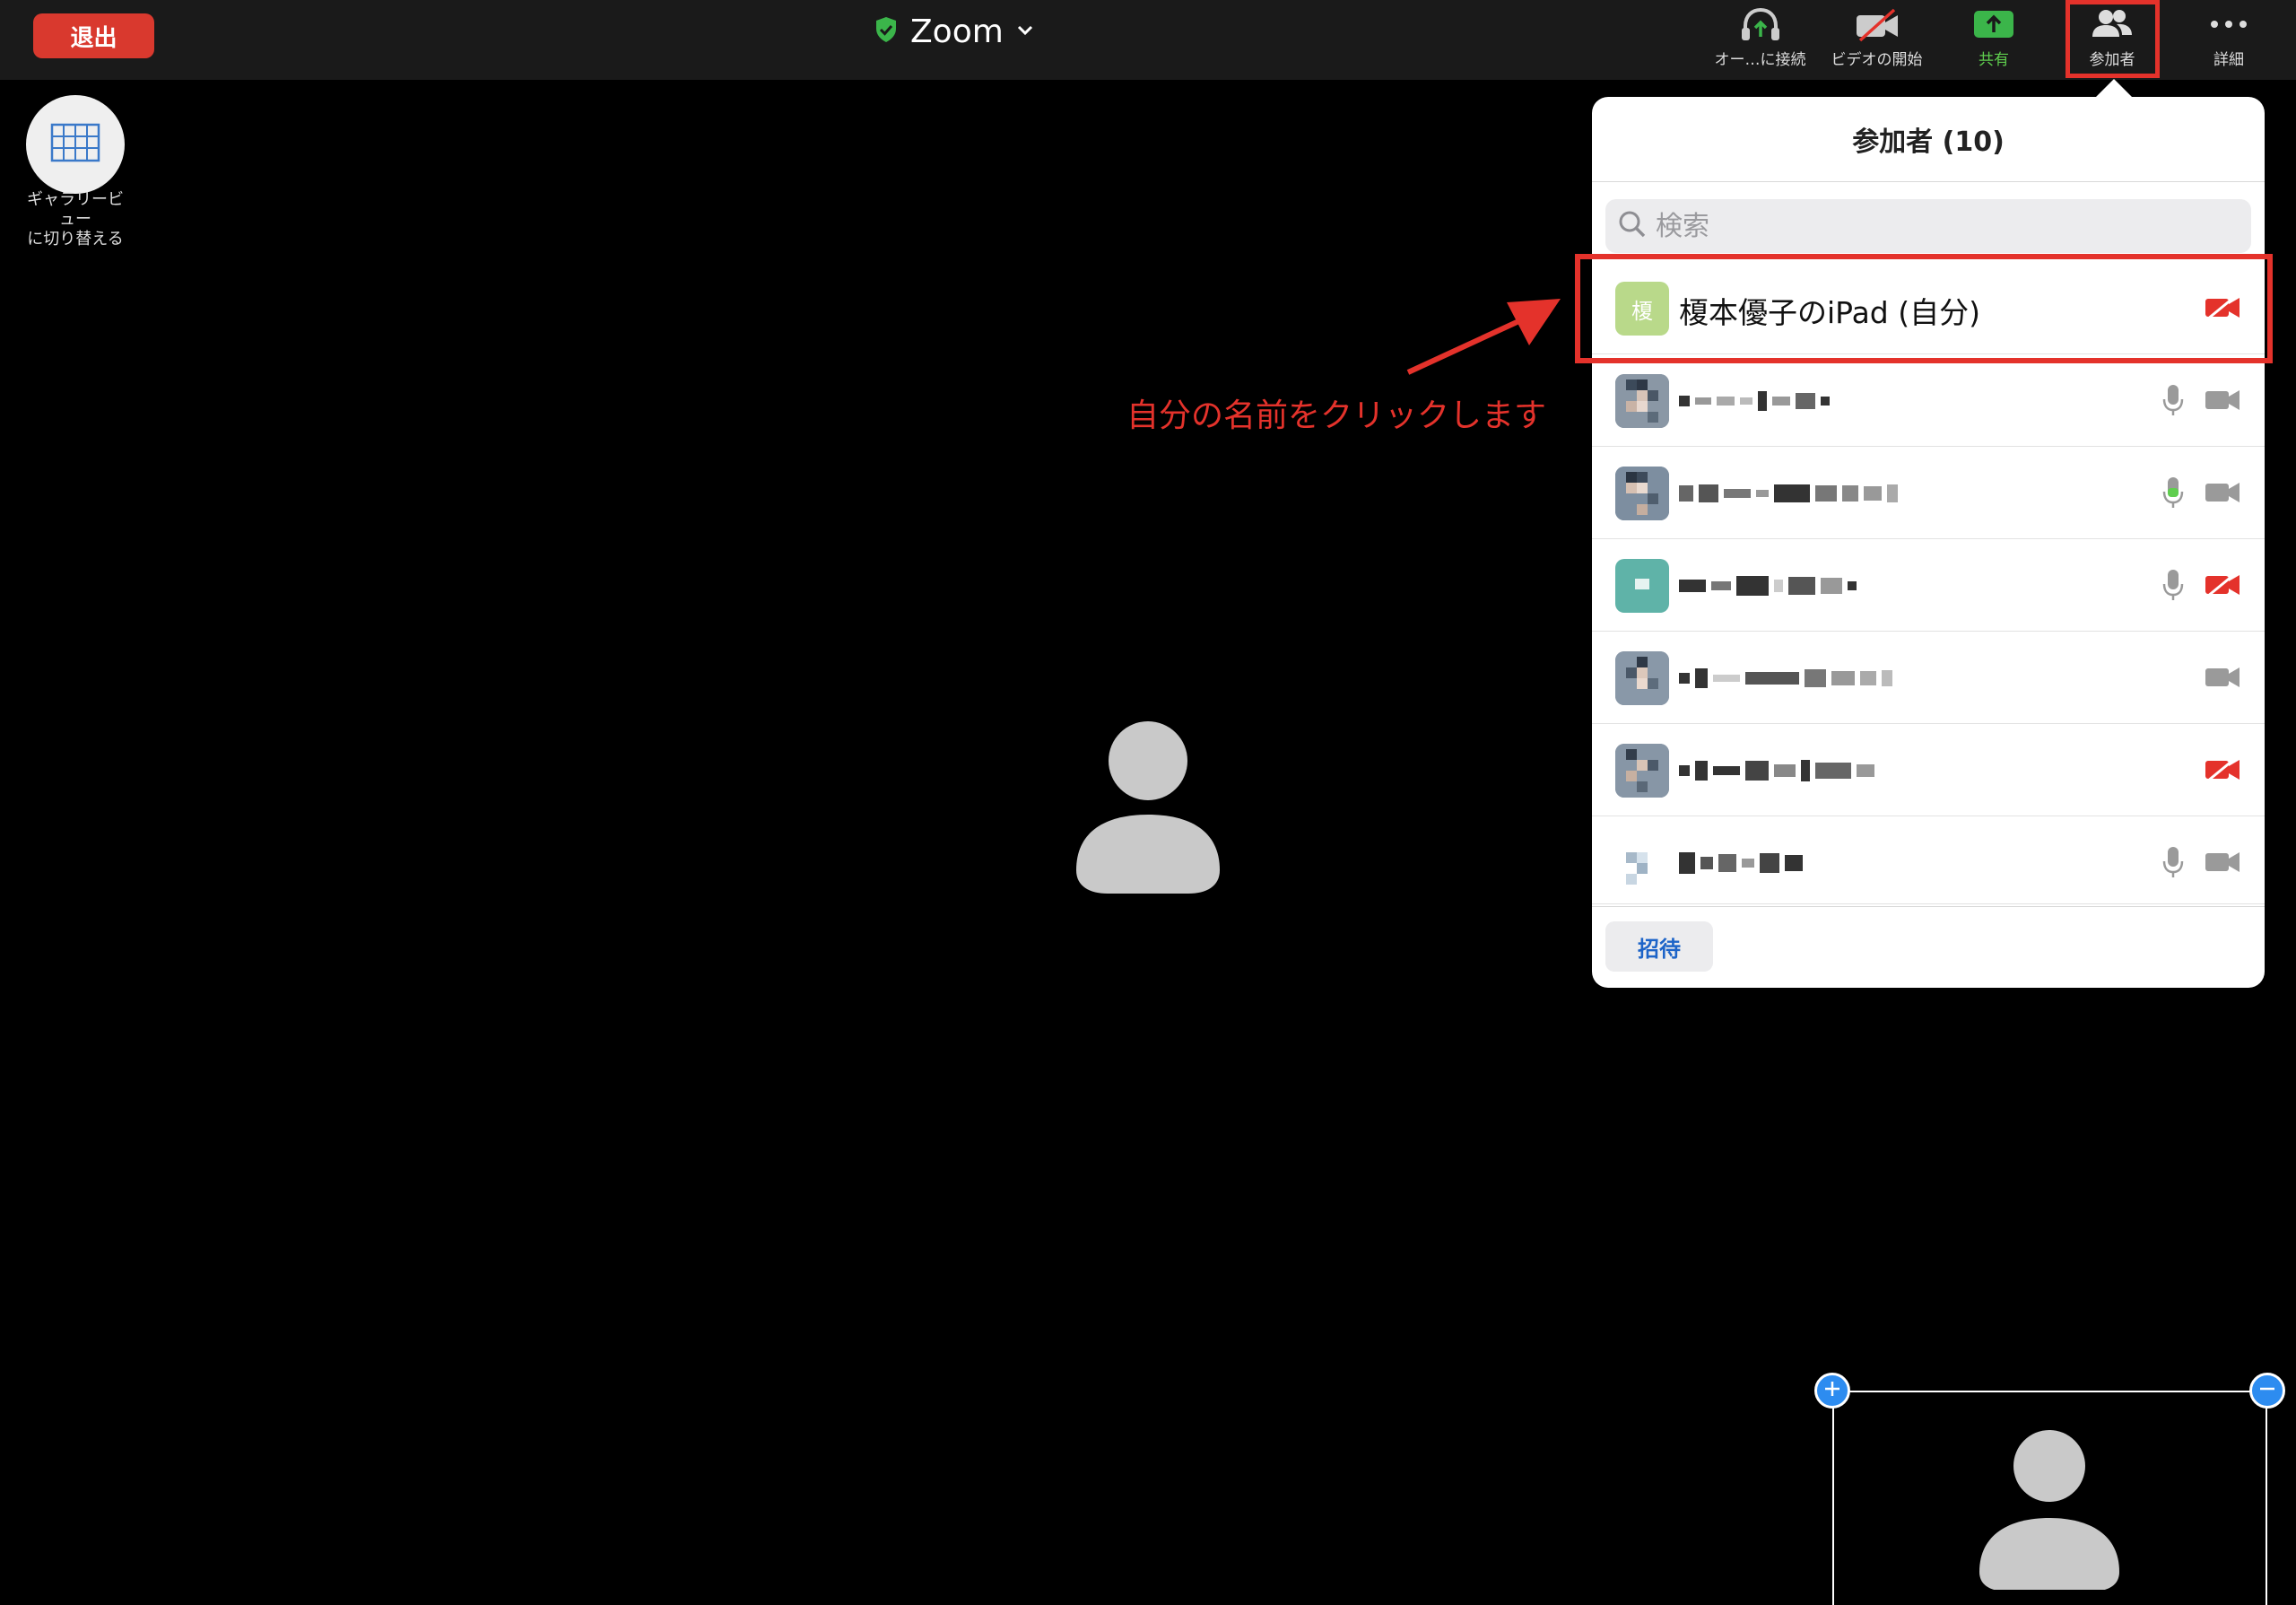 This screenshot has height=1605, width=2296. I want to click on participant-row-self: 榎 榎本優子のiPad (自分), so click(1928, 308).